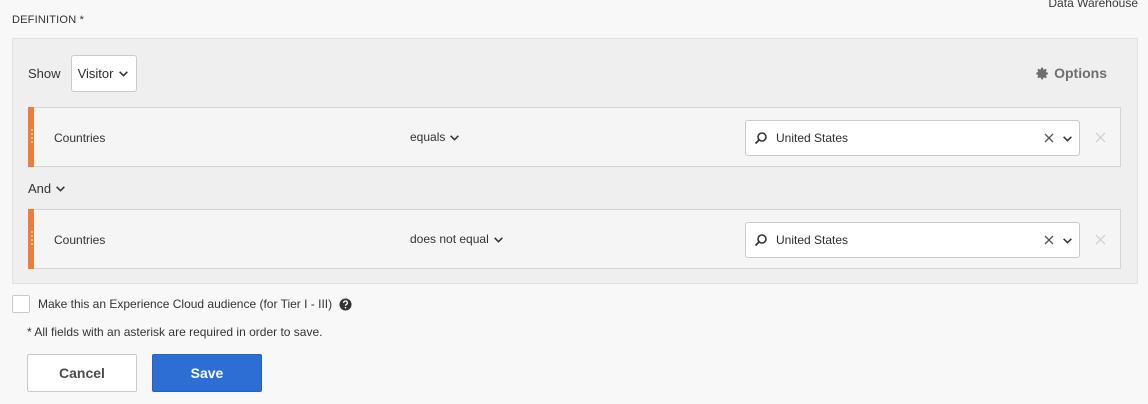 This screenshot has height=404, width=1148. Describe the element at coordinates (82, 373) in the screenshot. I see `cancel-button: Cancel` at that location.